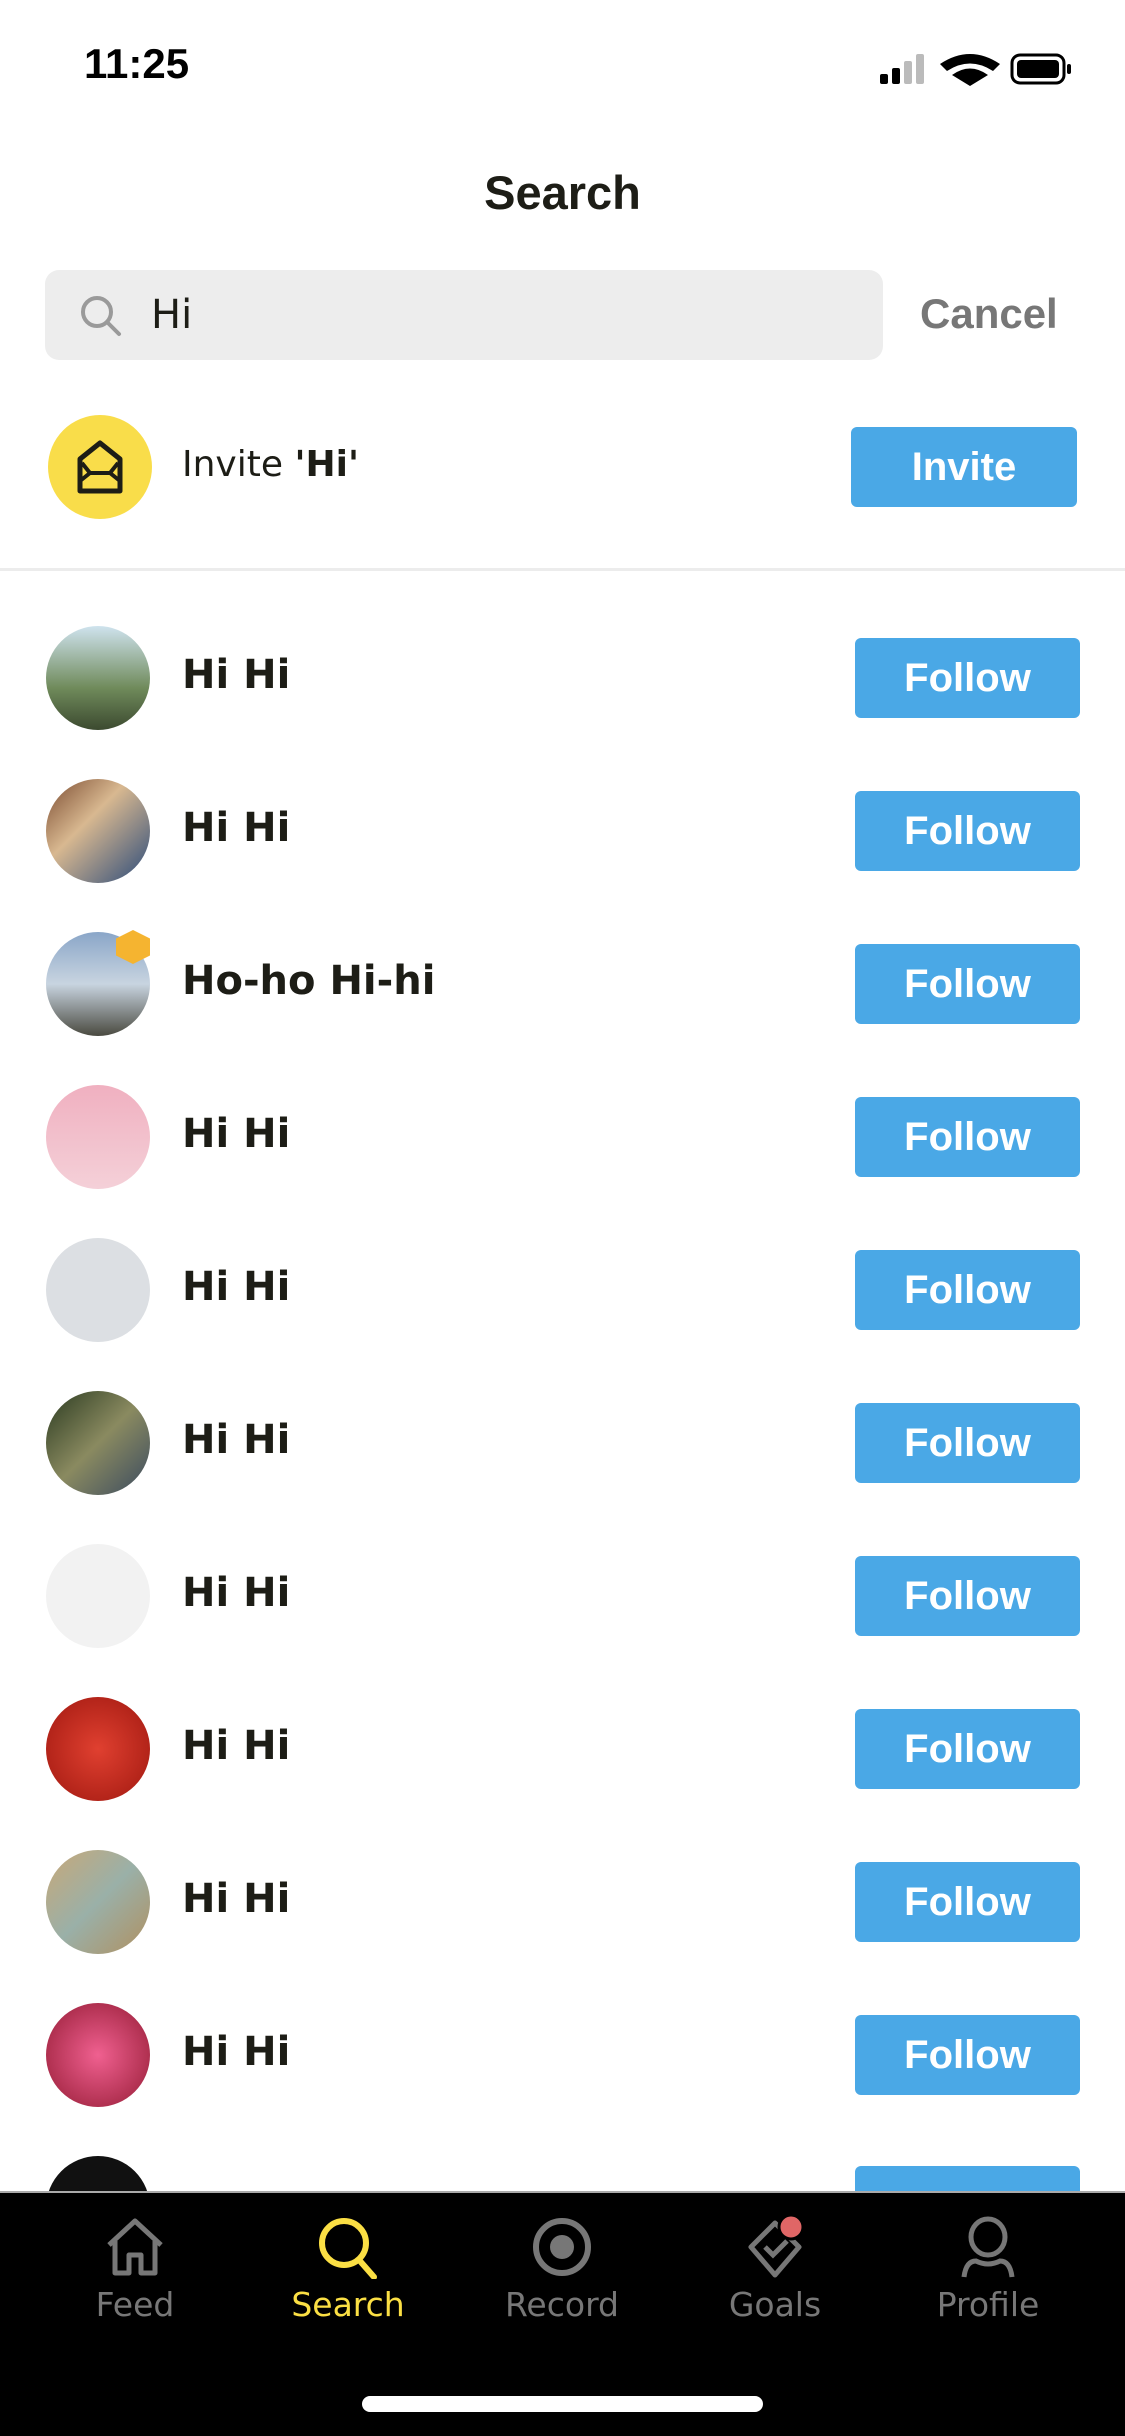 Image resolution: width=1125 pixels, height=2436 pixels. I want to click on tab-goals: Goals, so click(775, 2273).